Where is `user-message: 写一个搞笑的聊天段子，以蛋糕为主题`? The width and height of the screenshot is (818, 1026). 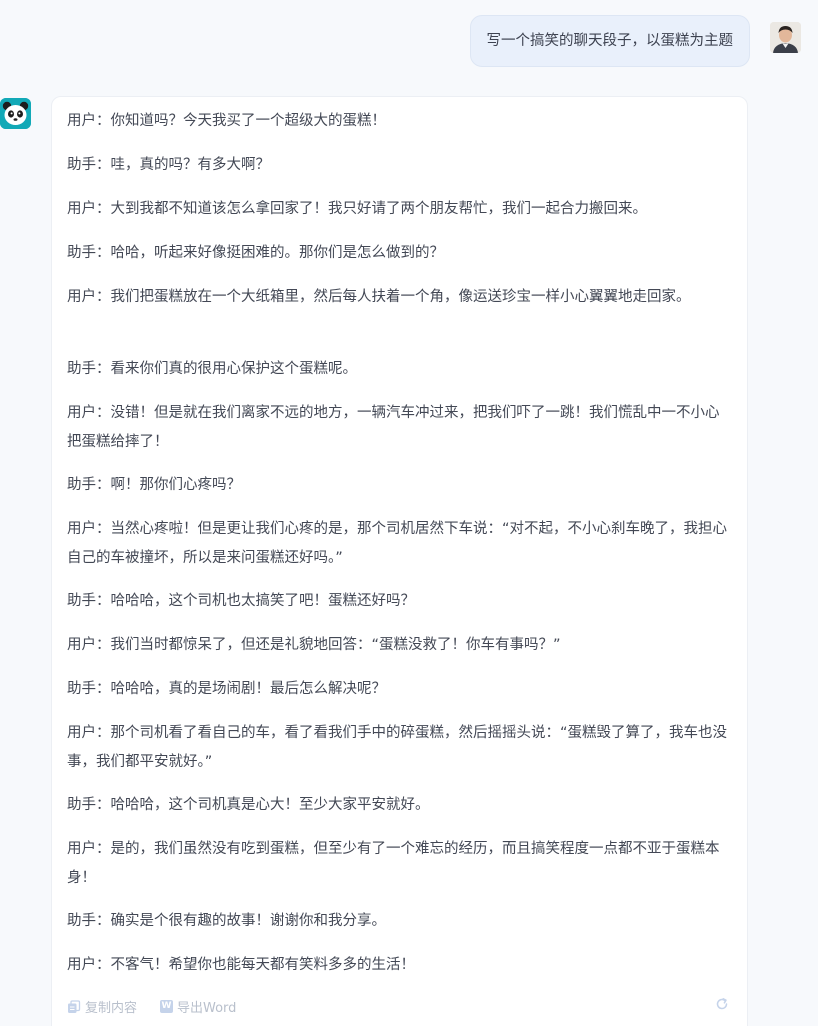
user-message: 写一个搞笑的聊天段子，以蛋糕为主题 is located at coordinates (609, 41).